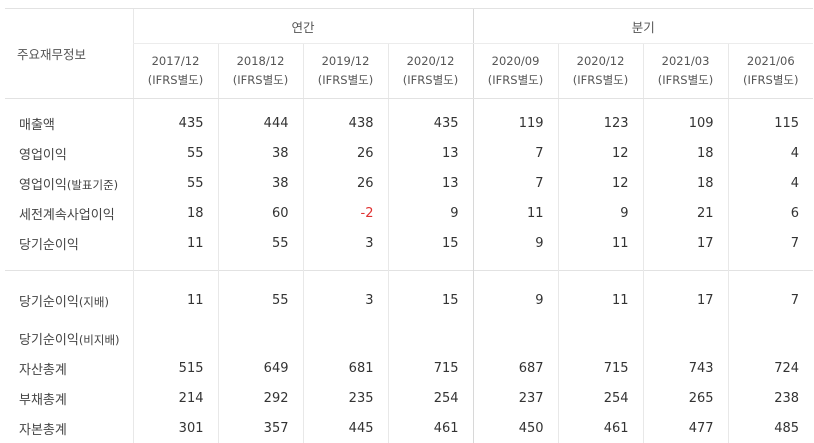  What do you see at coordinates (37, 125) in the screenshot?
I see `row-label-text: 매출액` at bounding box center [37, 125].